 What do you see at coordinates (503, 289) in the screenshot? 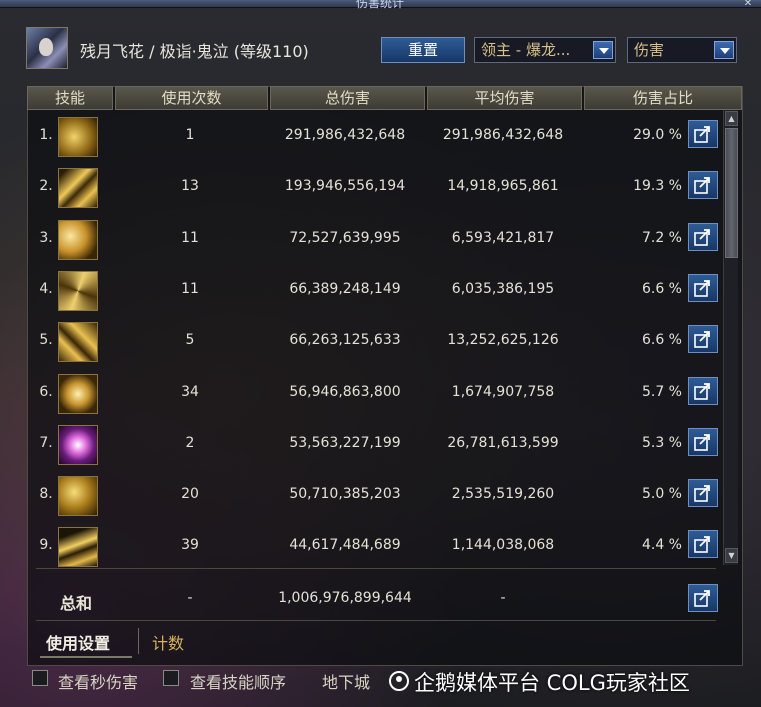
I see `row-avg-damage: 6,035,386,195` at bounding box center [503, 289].